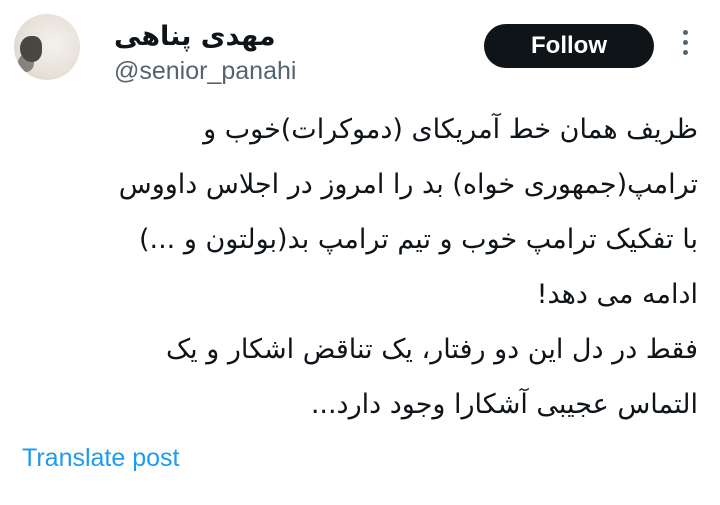  What do you see at coordinates (47, 47) in the screenshot?
I see `avatar` at bounding box center [47, 47].